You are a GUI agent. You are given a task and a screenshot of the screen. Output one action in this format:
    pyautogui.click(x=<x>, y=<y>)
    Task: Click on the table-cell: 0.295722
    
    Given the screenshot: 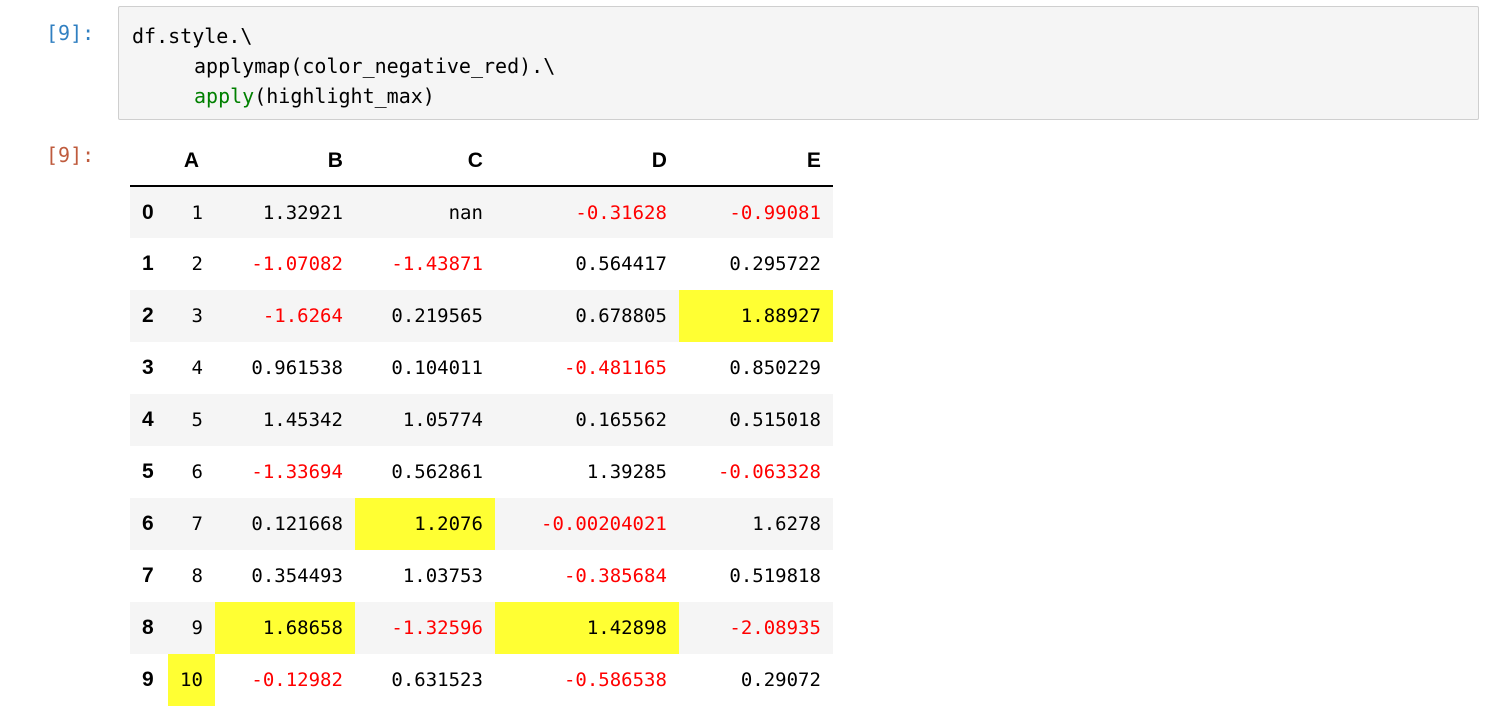 What is the action you would take?
    pyautogui.click(x=775, y=264)
    